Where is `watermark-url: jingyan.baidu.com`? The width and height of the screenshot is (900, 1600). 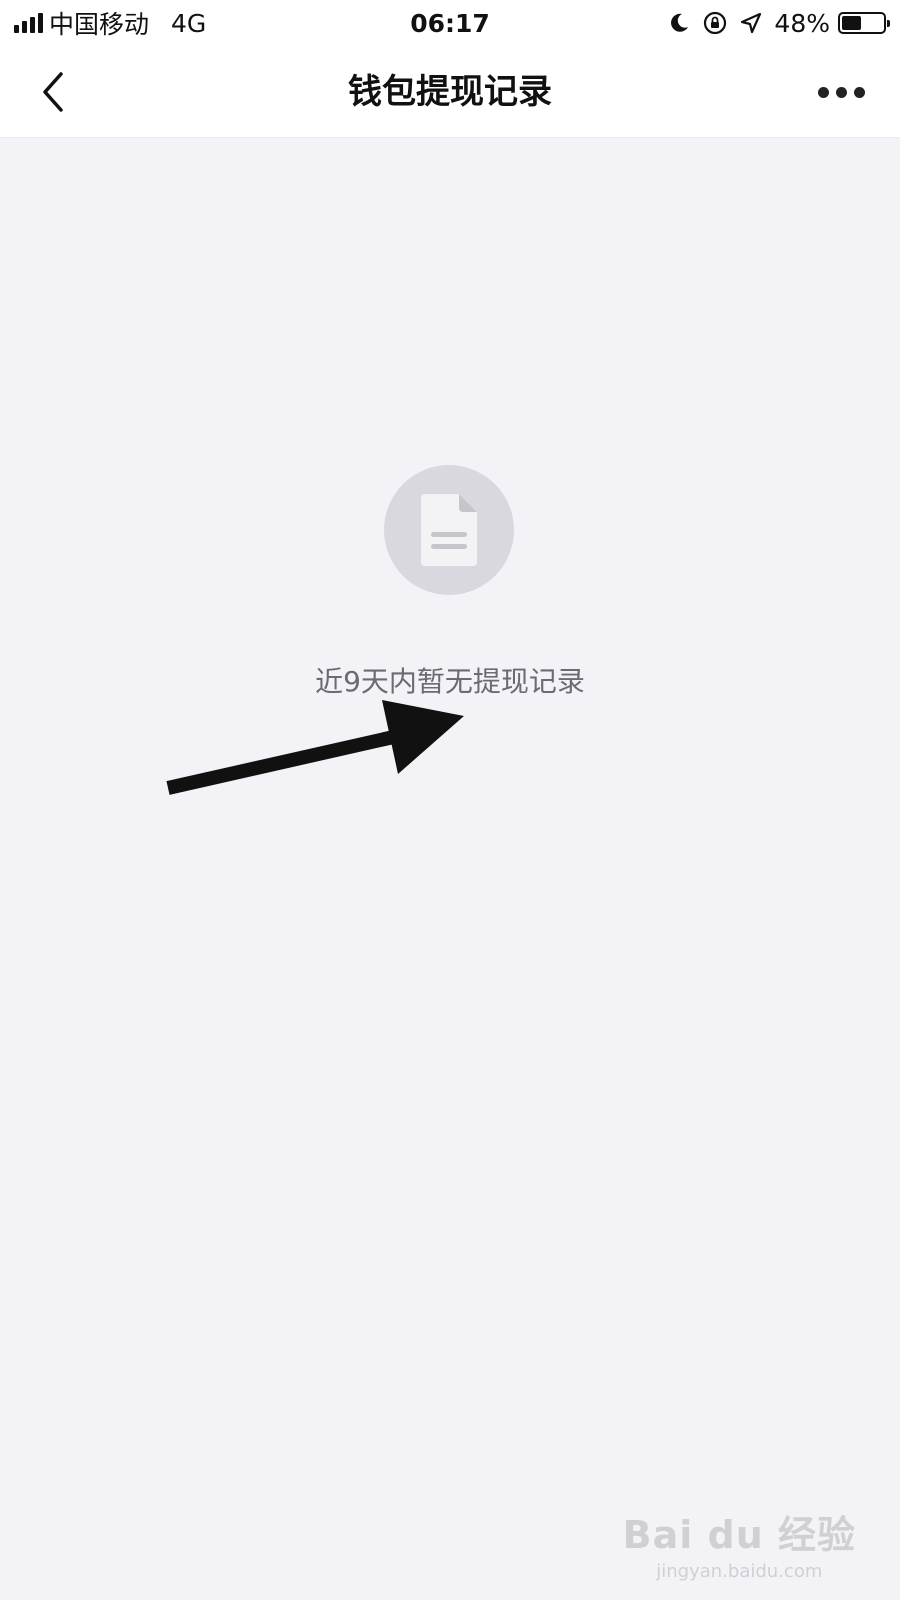
watermark-url: jingyan.baidu.com is located at coordinates (739, 1571).